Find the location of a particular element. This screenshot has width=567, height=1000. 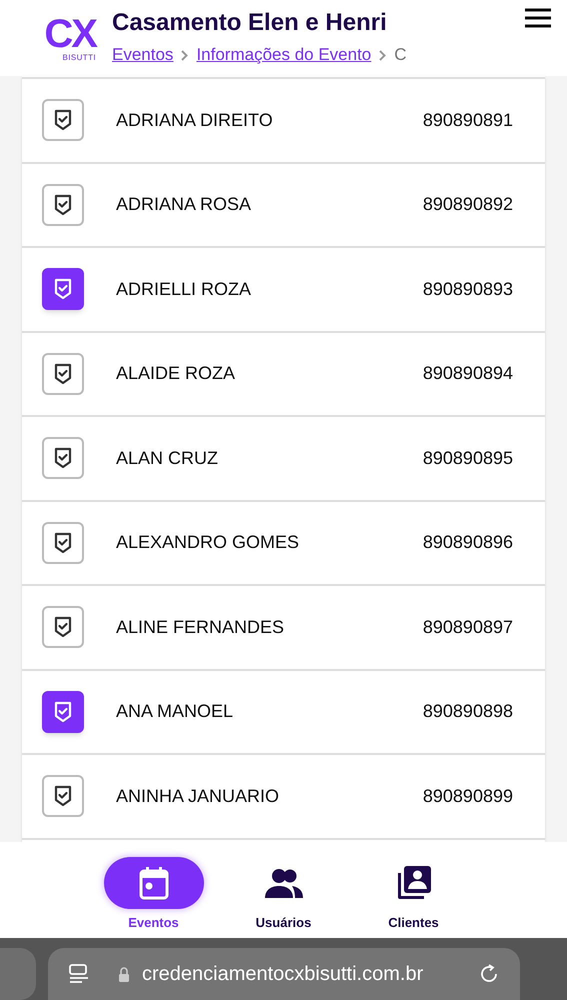

event-title: Casamento Elen e Henri is located at coordinates (250, 23).